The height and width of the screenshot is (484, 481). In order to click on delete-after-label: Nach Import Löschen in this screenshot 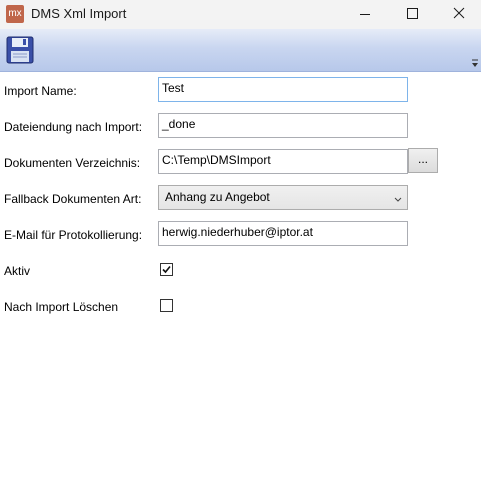, I will do `click(61, 307)`.